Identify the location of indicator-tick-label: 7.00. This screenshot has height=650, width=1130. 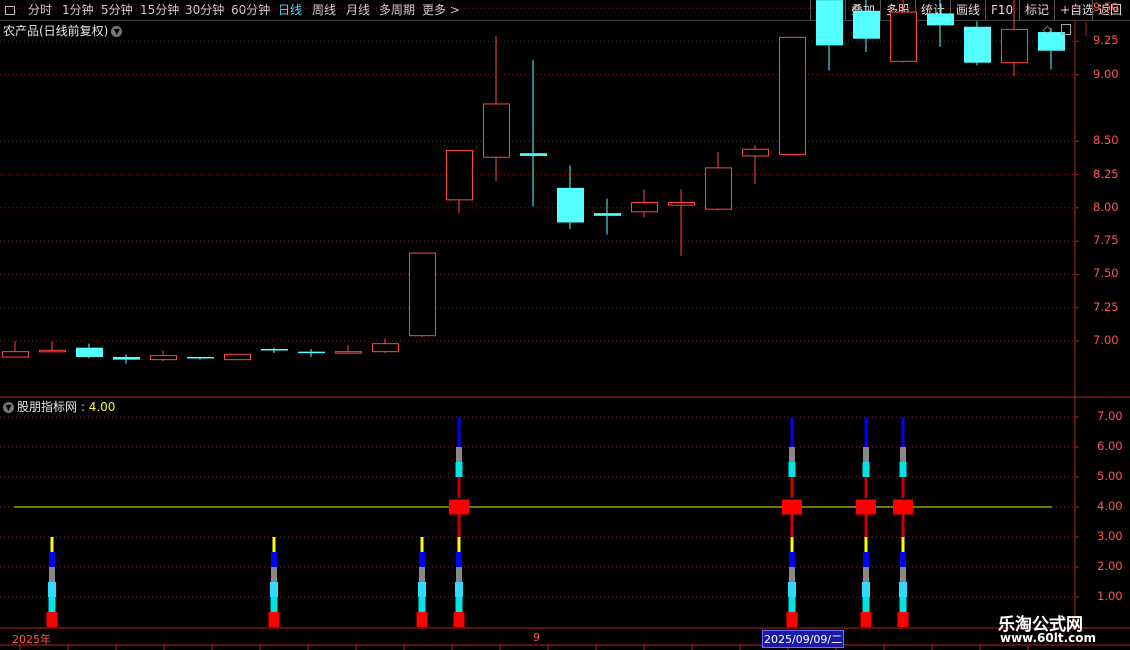
(1110, 416).